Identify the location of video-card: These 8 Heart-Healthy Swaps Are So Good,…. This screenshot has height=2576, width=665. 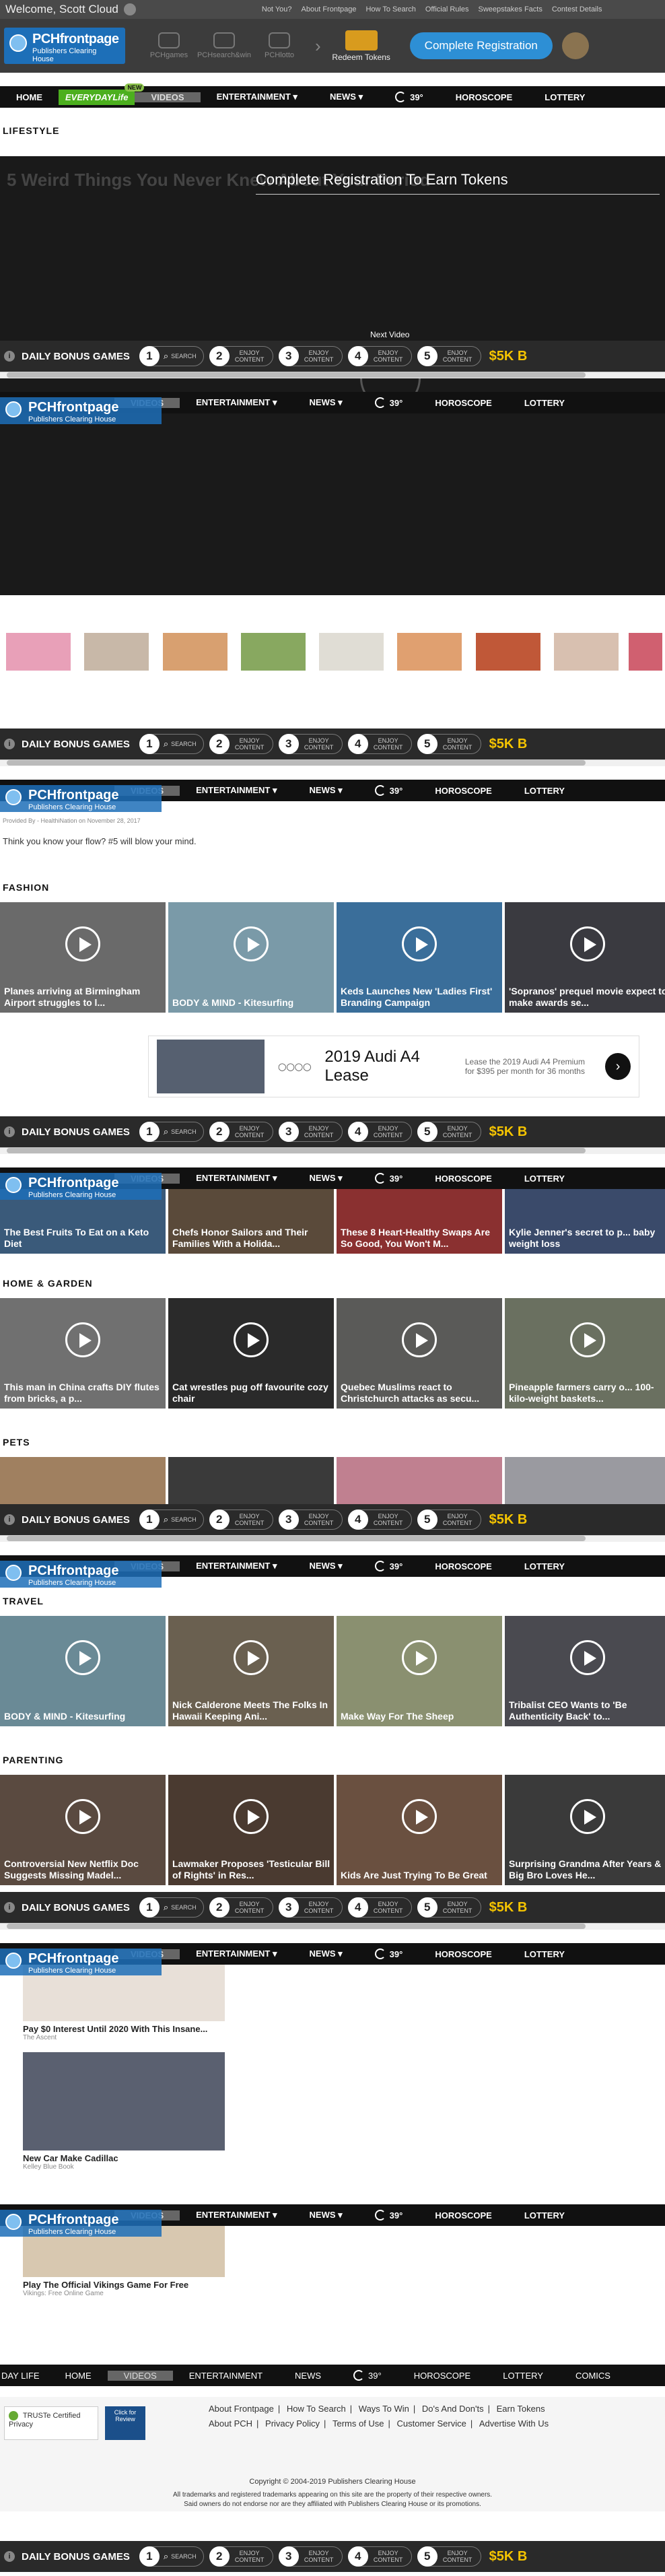
(420, 1221).